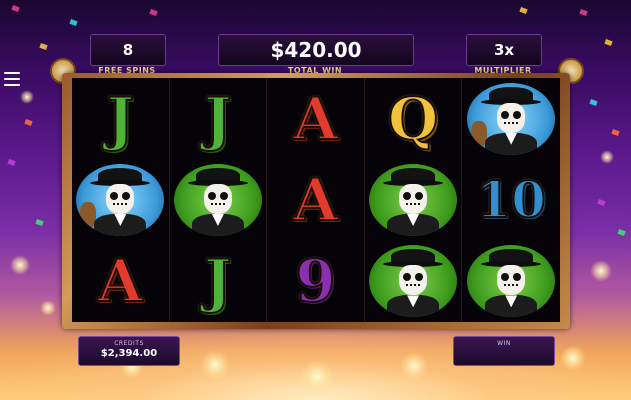 The width and height of the screenshot is (631, 400). I want to click on reel-cell: 10, so click(511, 199).